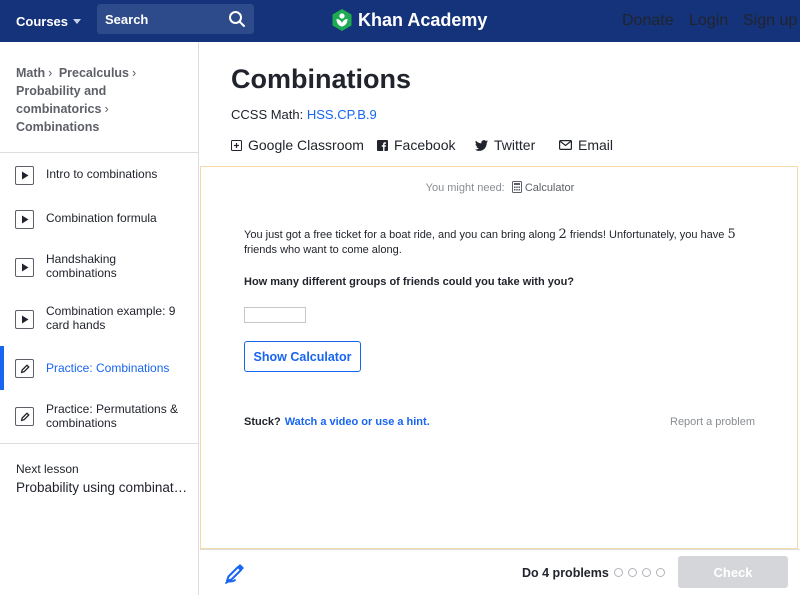 This screenshot has width=800, height=595. I want to click on khan-academy-logo: Khan Academy, so click(409, 20).